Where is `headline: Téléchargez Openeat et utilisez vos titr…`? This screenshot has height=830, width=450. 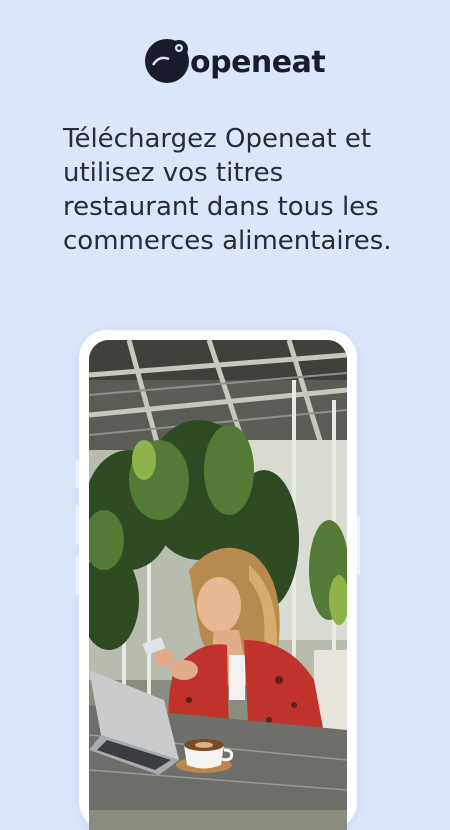 headline: Téléchargez Openeat et utilisez vos titr… is located at coordinates (227, 190).